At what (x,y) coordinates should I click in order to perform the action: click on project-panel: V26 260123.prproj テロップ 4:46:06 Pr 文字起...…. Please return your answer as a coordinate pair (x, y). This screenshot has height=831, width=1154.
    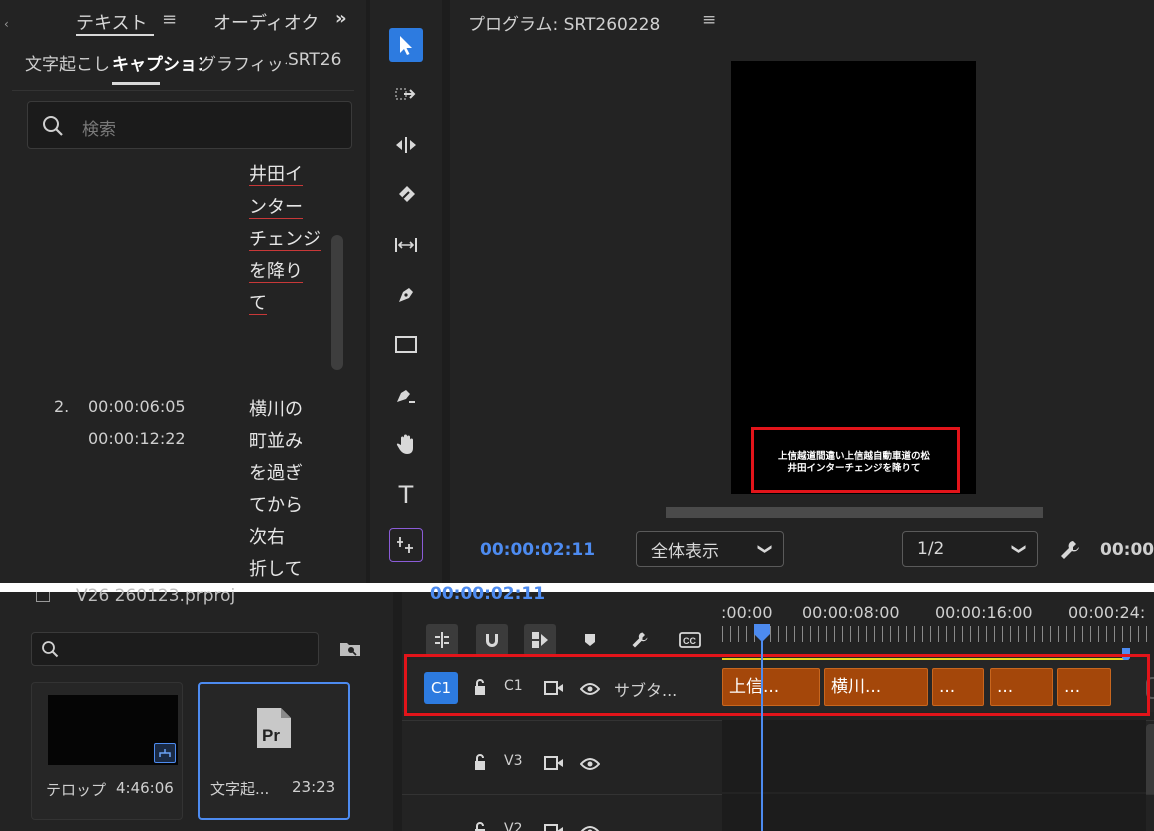
    Looking at the image, I should click on (196, 708).